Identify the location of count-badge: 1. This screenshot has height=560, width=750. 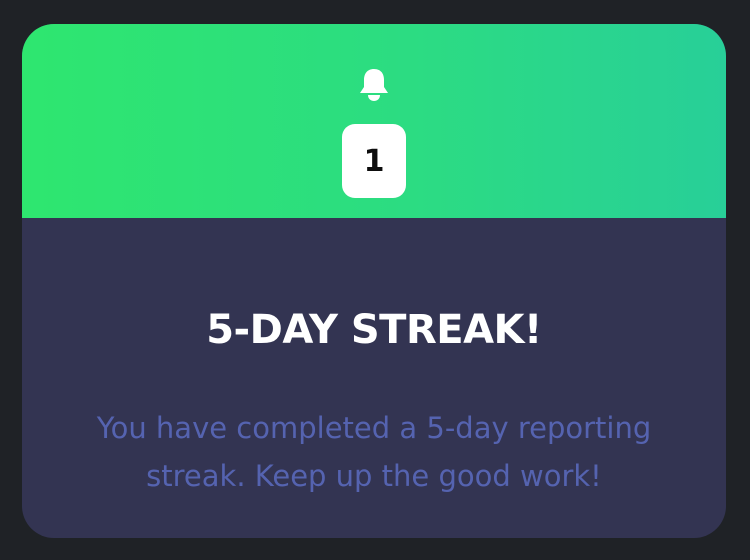
(374, 161).